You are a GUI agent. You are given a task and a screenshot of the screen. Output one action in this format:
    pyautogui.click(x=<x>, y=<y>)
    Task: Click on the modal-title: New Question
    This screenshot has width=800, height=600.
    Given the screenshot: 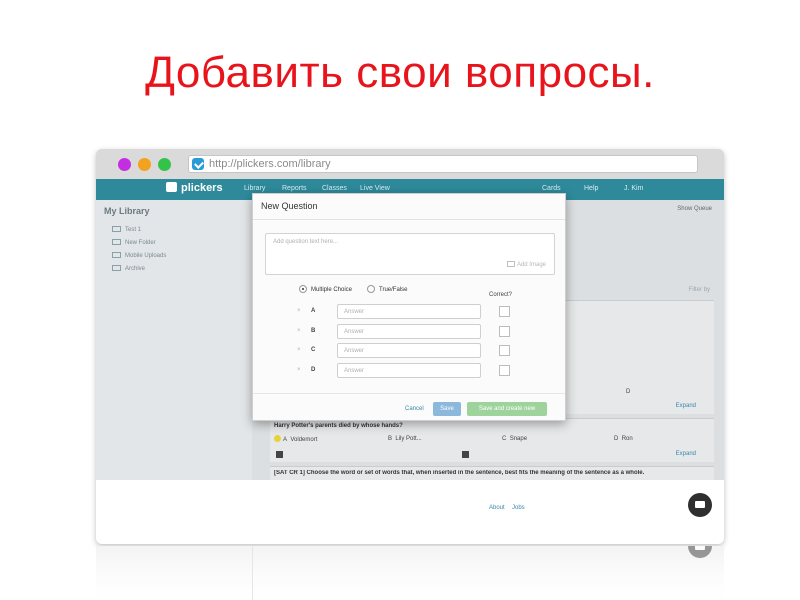 What is the action you would take?
    pyautogui.click(x=289, y=206)
    